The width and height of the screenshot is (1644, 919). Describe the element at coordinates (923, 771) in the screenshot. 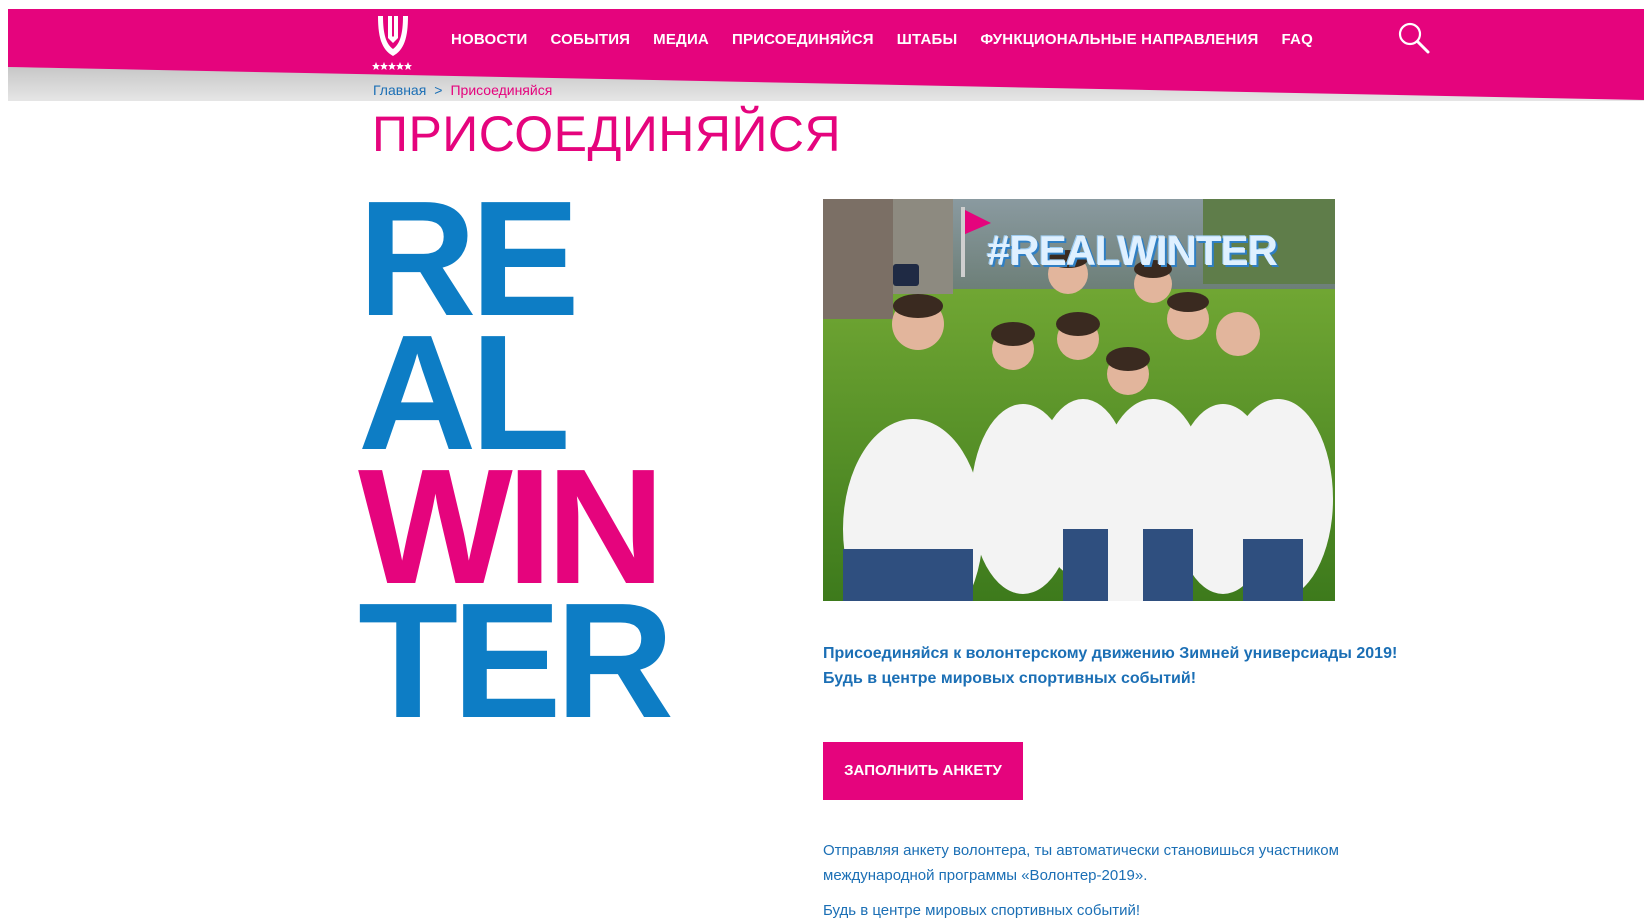

I see `fill-form-button: ЗАПОЛНИТЬ АНКЕТУ` at that location.